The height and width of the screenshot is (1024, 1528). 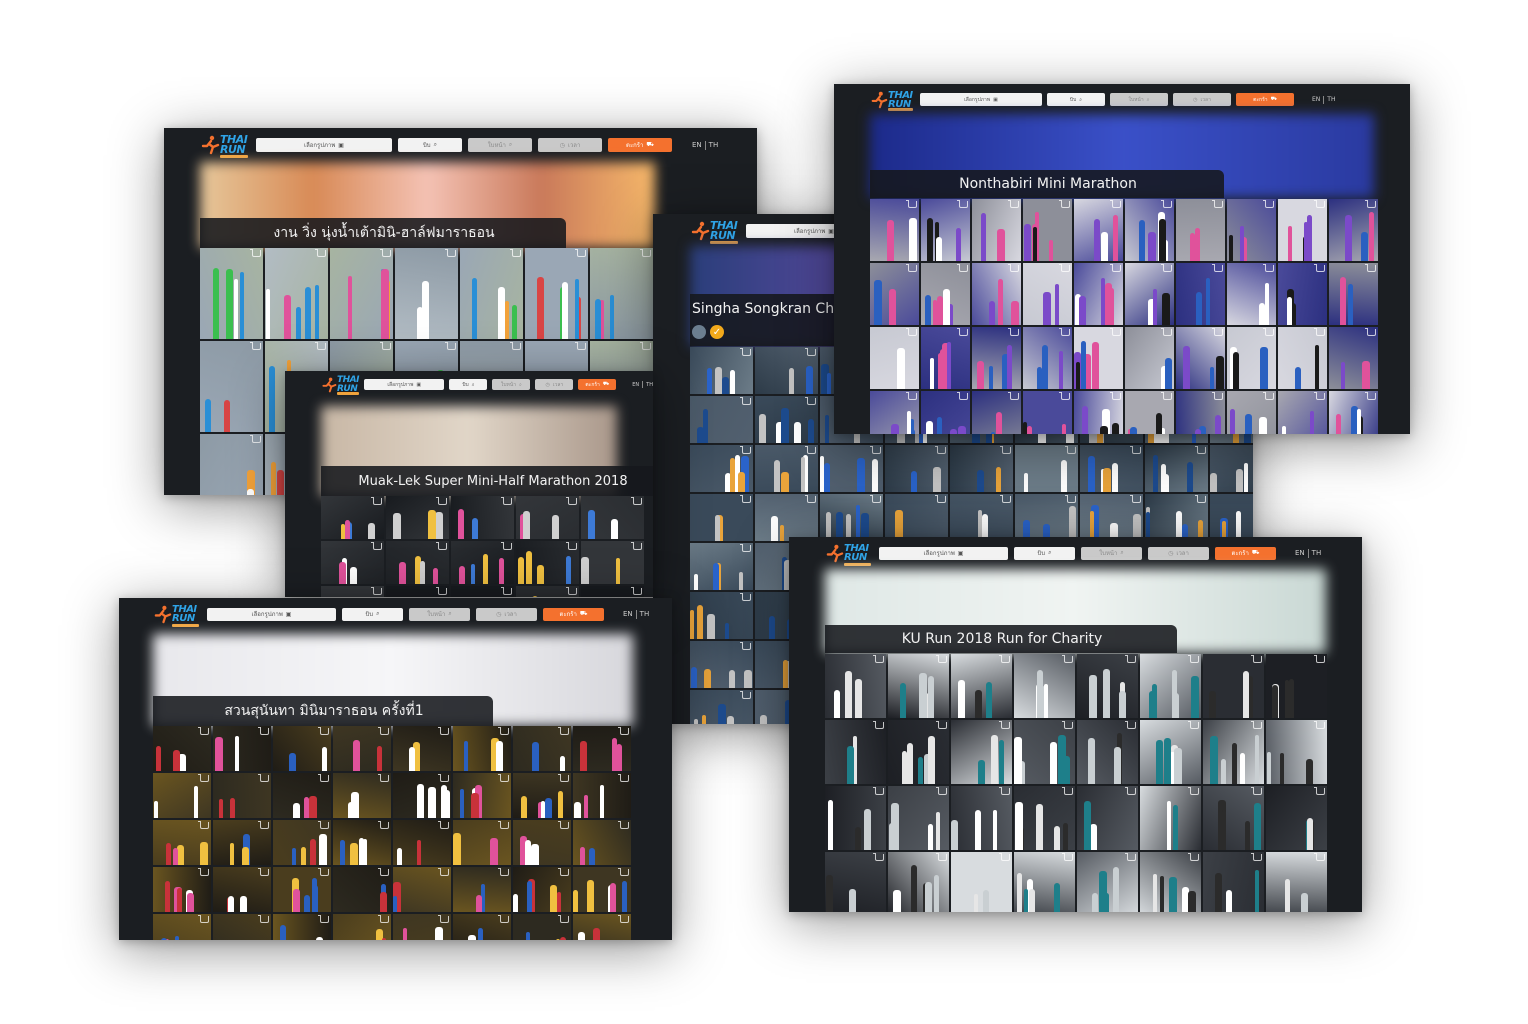 I want to click on lang-en-link: EN, so click(x=1300, y=553).